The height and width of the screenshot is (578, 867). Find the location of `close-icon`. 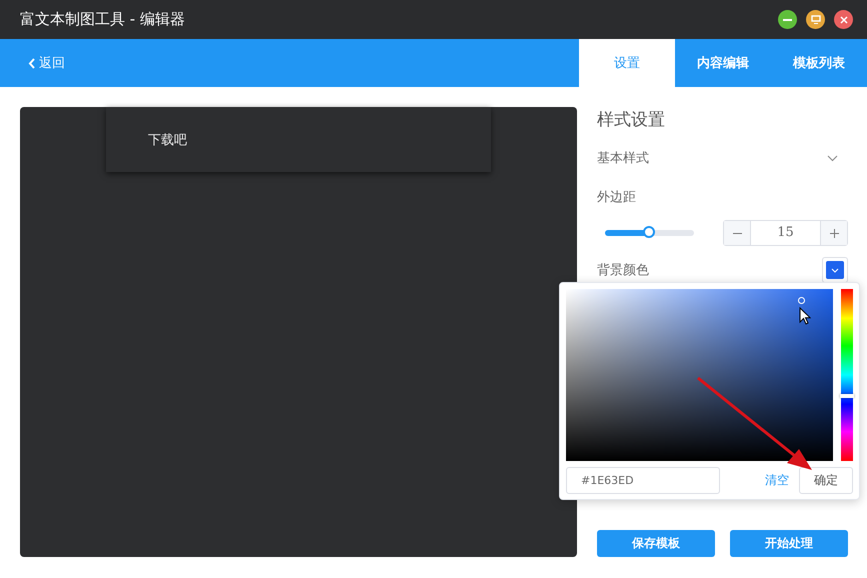

close-icon is located at coordinates (844, 20).